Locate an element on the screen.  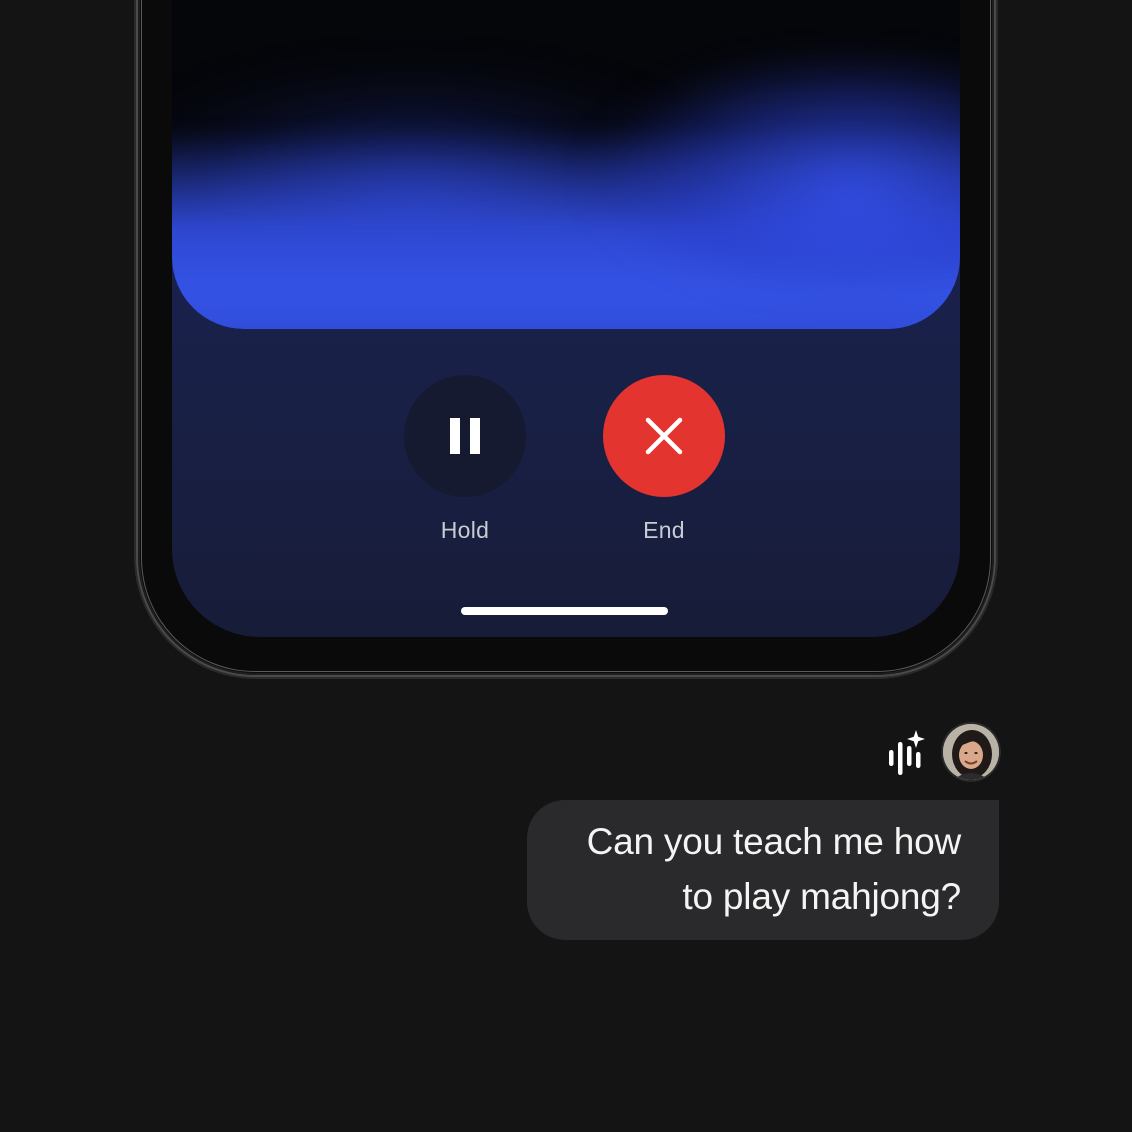
user-message-bubble: Can you teach me how to play mahjong? is located at coordinates (763, 870).